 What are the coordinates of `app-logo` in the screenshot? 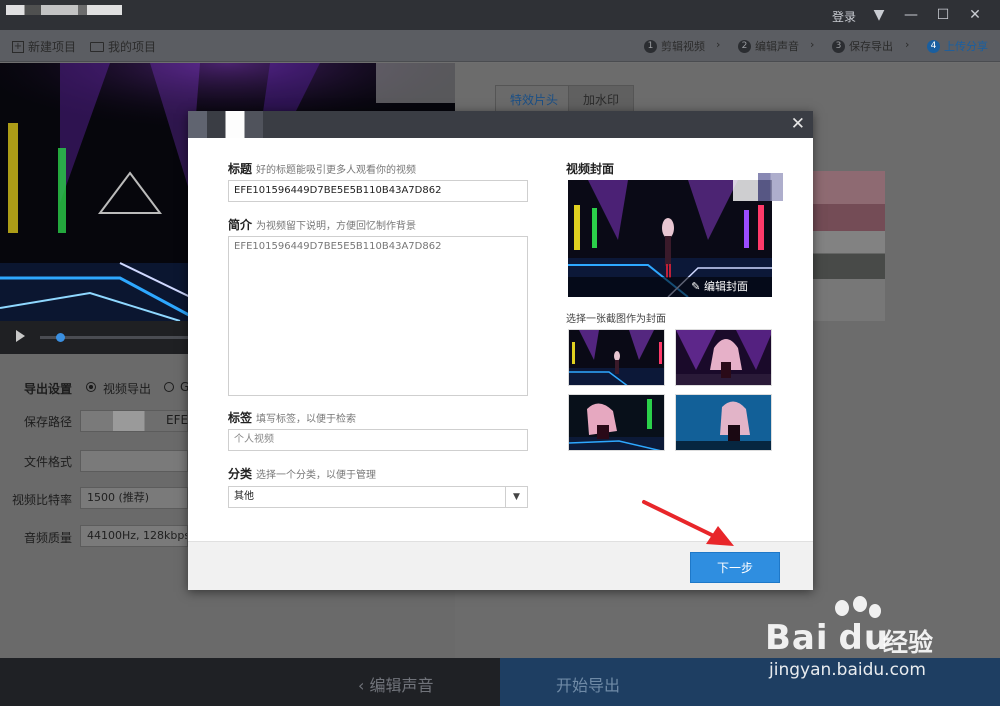 It's located at (64, 10).